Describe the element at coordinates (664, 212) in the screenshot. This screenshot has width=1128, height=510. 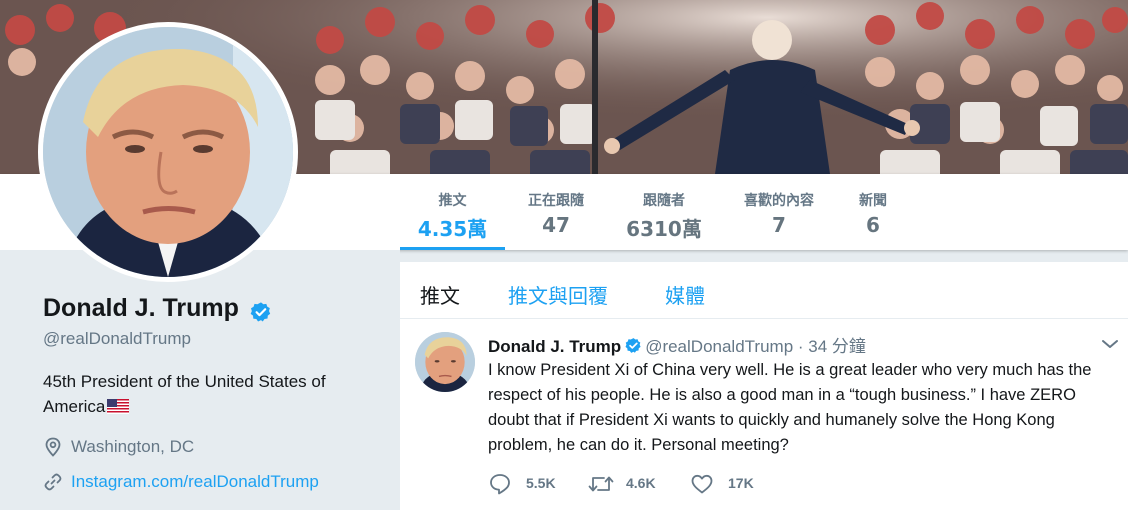
I see `nav-followers-count: 跟隨者 6310萬` at that location.